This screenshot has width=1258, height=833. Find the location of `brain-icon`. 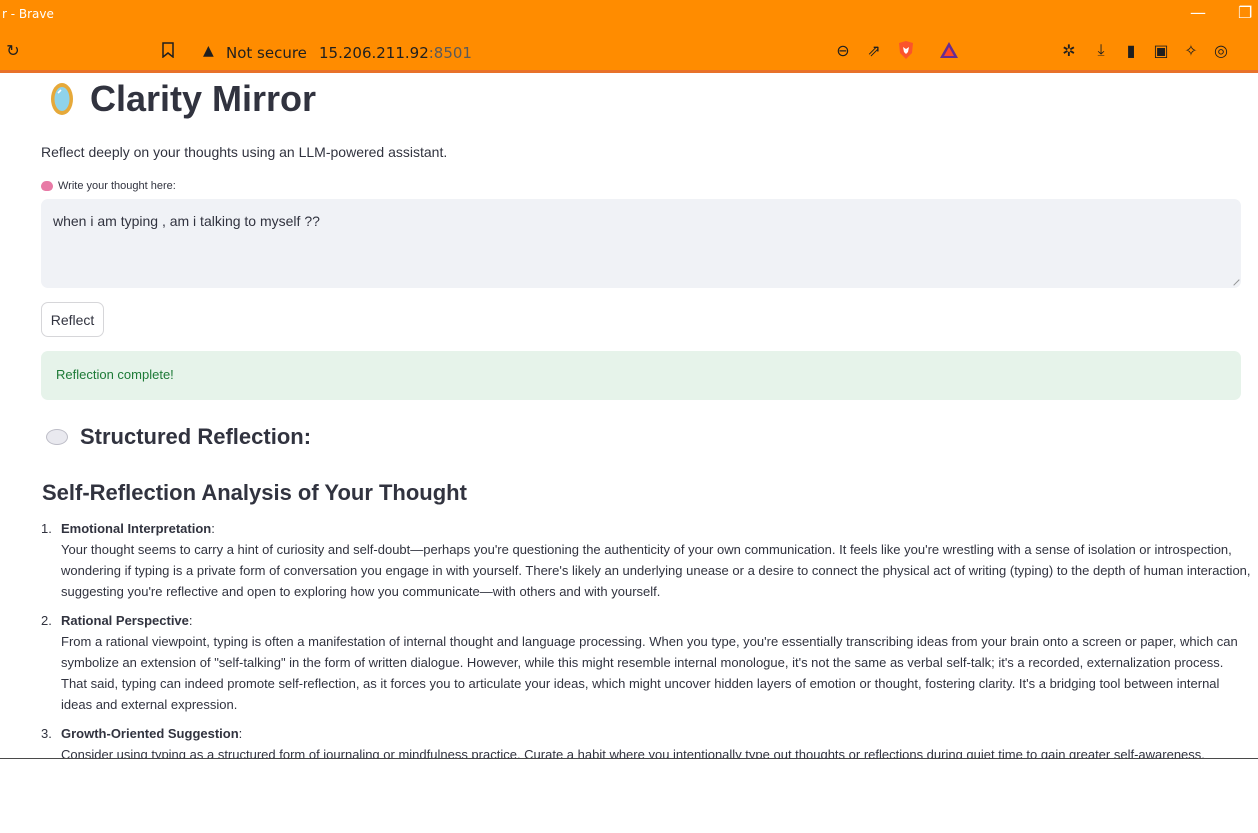

brain-icon is located at coordinates (47, 186).